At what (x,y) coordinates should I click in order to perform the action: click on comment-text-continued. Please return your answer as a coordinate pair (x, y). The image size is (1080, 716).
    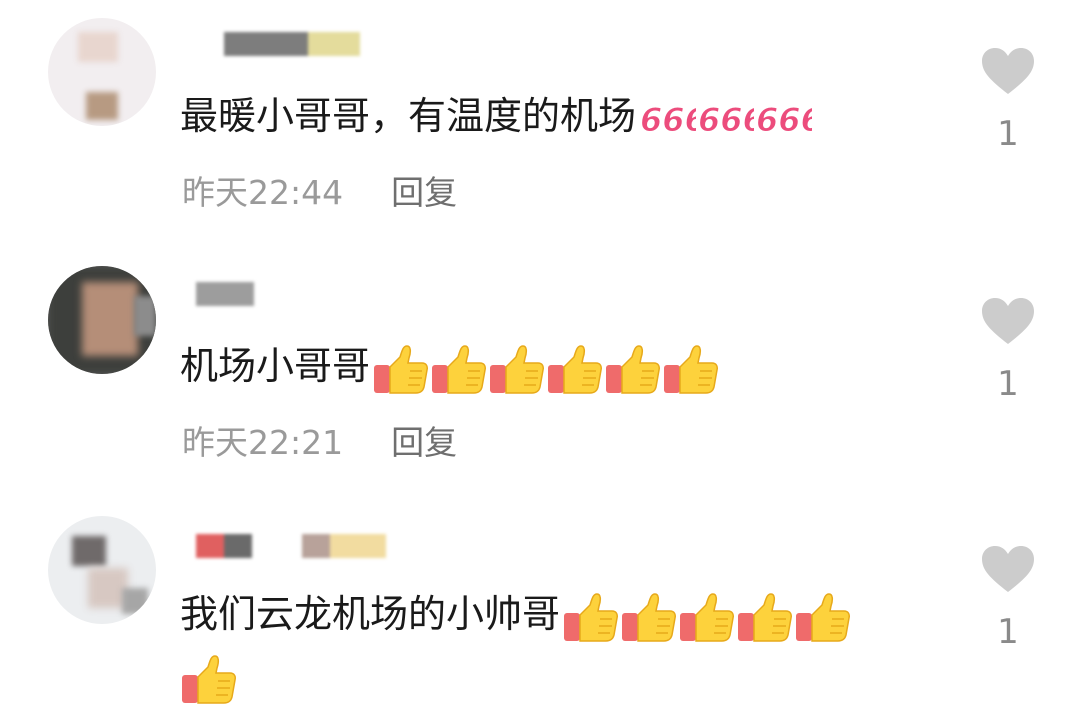
    Looking at the image, I should click on (208, 677).